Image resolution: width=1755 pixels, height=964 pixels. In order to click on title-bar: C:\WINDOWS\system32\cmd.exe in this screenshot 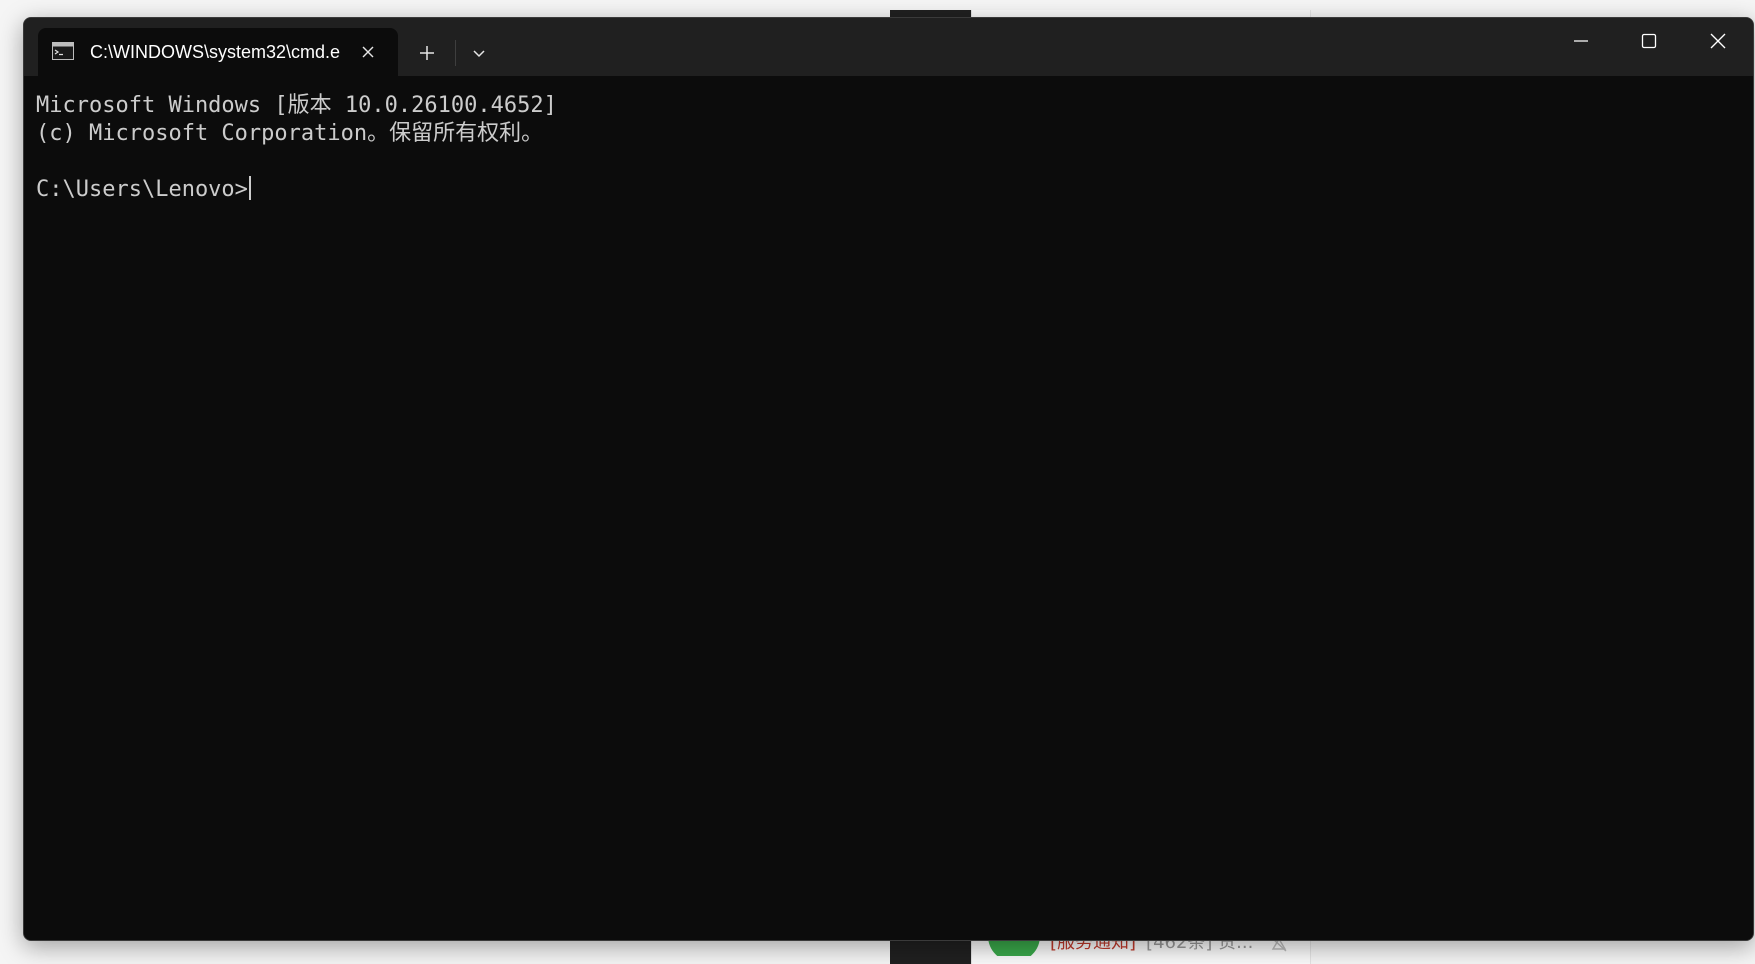, I will do `click(888, 47)`.